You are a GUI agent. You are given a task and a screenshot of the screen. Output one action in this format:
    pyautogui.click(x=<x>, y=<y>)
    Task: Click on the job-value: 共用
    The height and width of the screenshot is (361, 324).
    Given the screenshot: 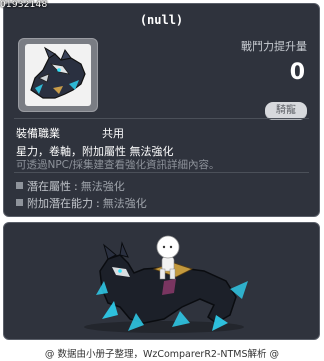 What is the action you would take?
    pyautogui.click(x=113, y=133)
    